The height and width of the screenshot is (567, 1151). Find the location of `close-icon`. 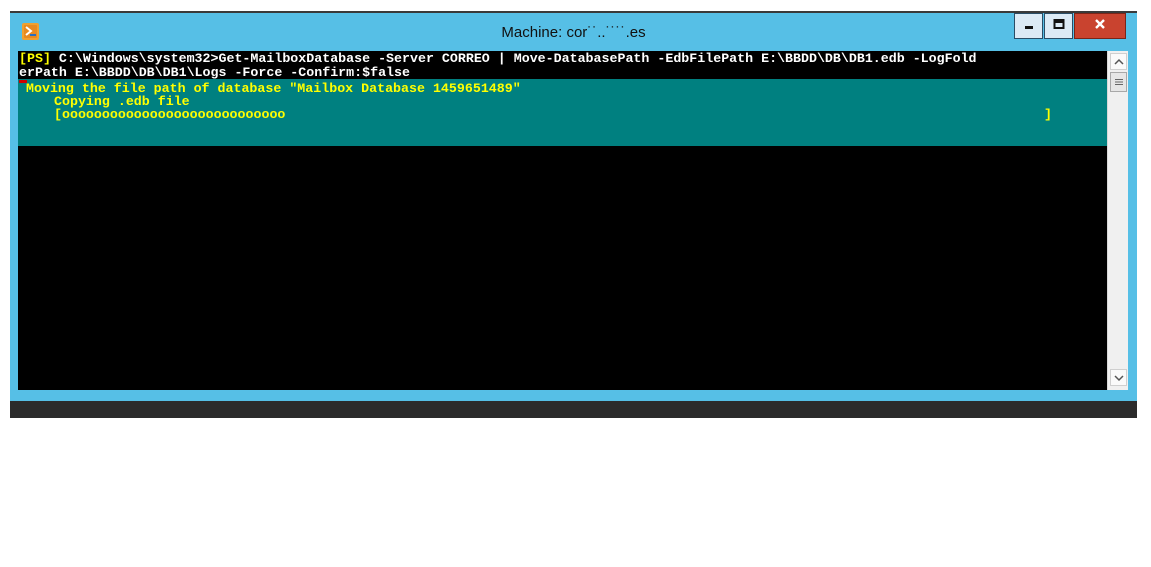

close-icon is located at coordinates (1100, 26).